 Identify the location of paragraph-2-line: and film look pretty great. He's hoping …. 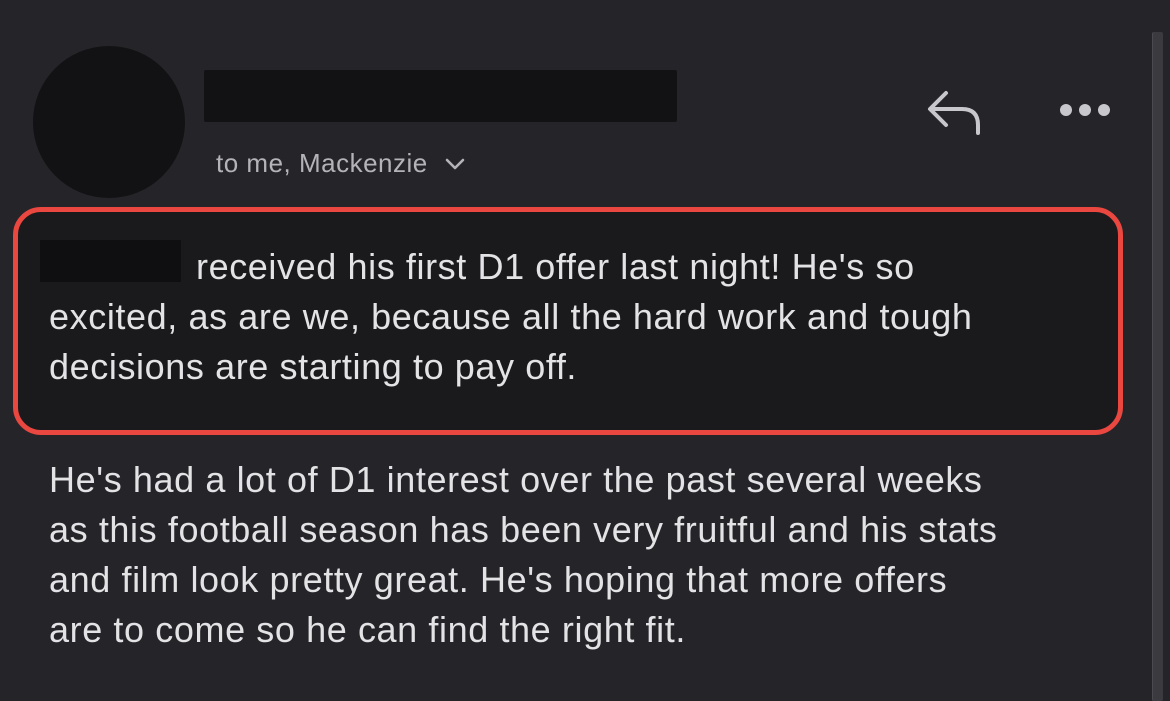
(498, 579).